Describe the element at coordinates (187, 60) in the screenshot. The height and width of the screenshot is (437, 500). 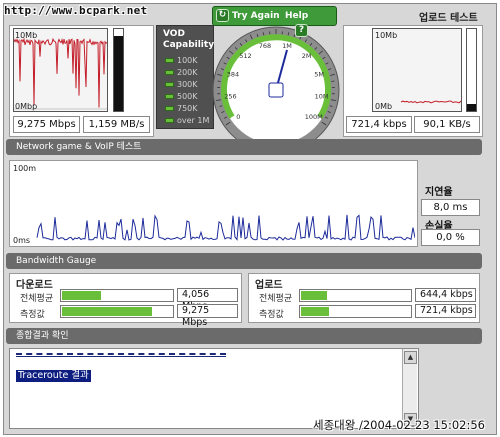
I see `vod-item-label: 100K` at that location.